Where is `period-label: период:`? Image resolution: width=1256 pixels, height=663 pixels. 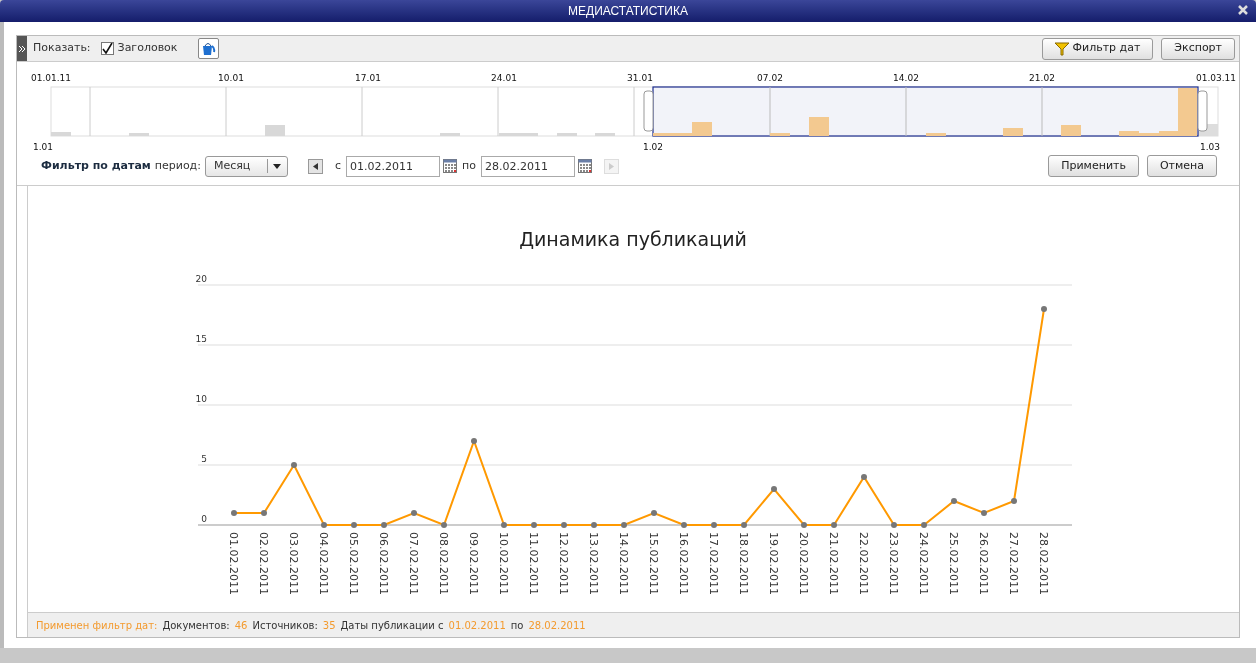 period-label: период: is located at coordinates (177, 165).